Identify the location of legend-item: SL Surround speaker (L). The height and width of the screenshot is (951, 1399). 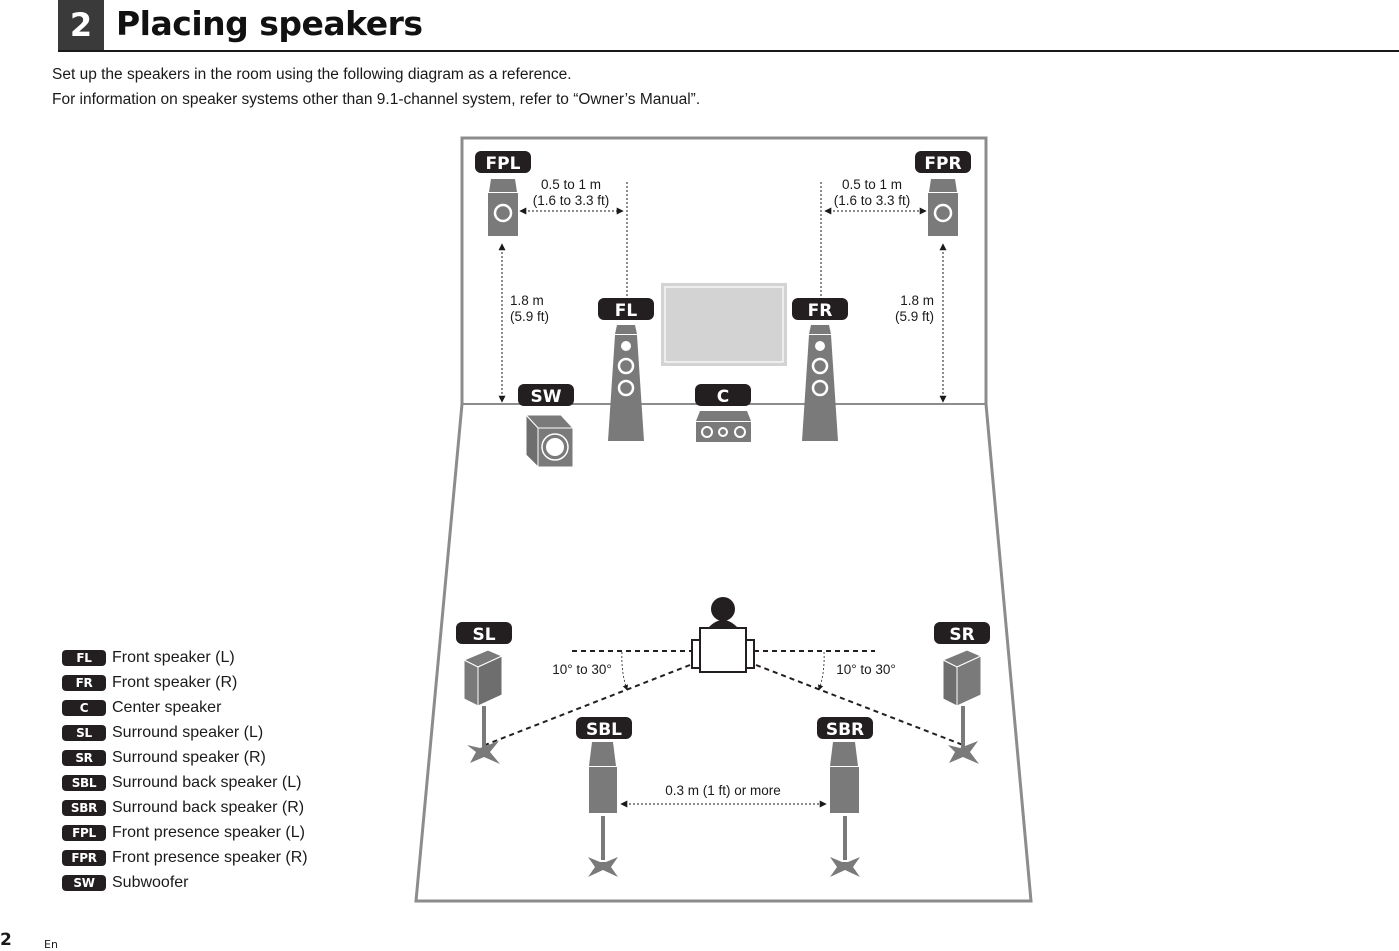
(185, 732).